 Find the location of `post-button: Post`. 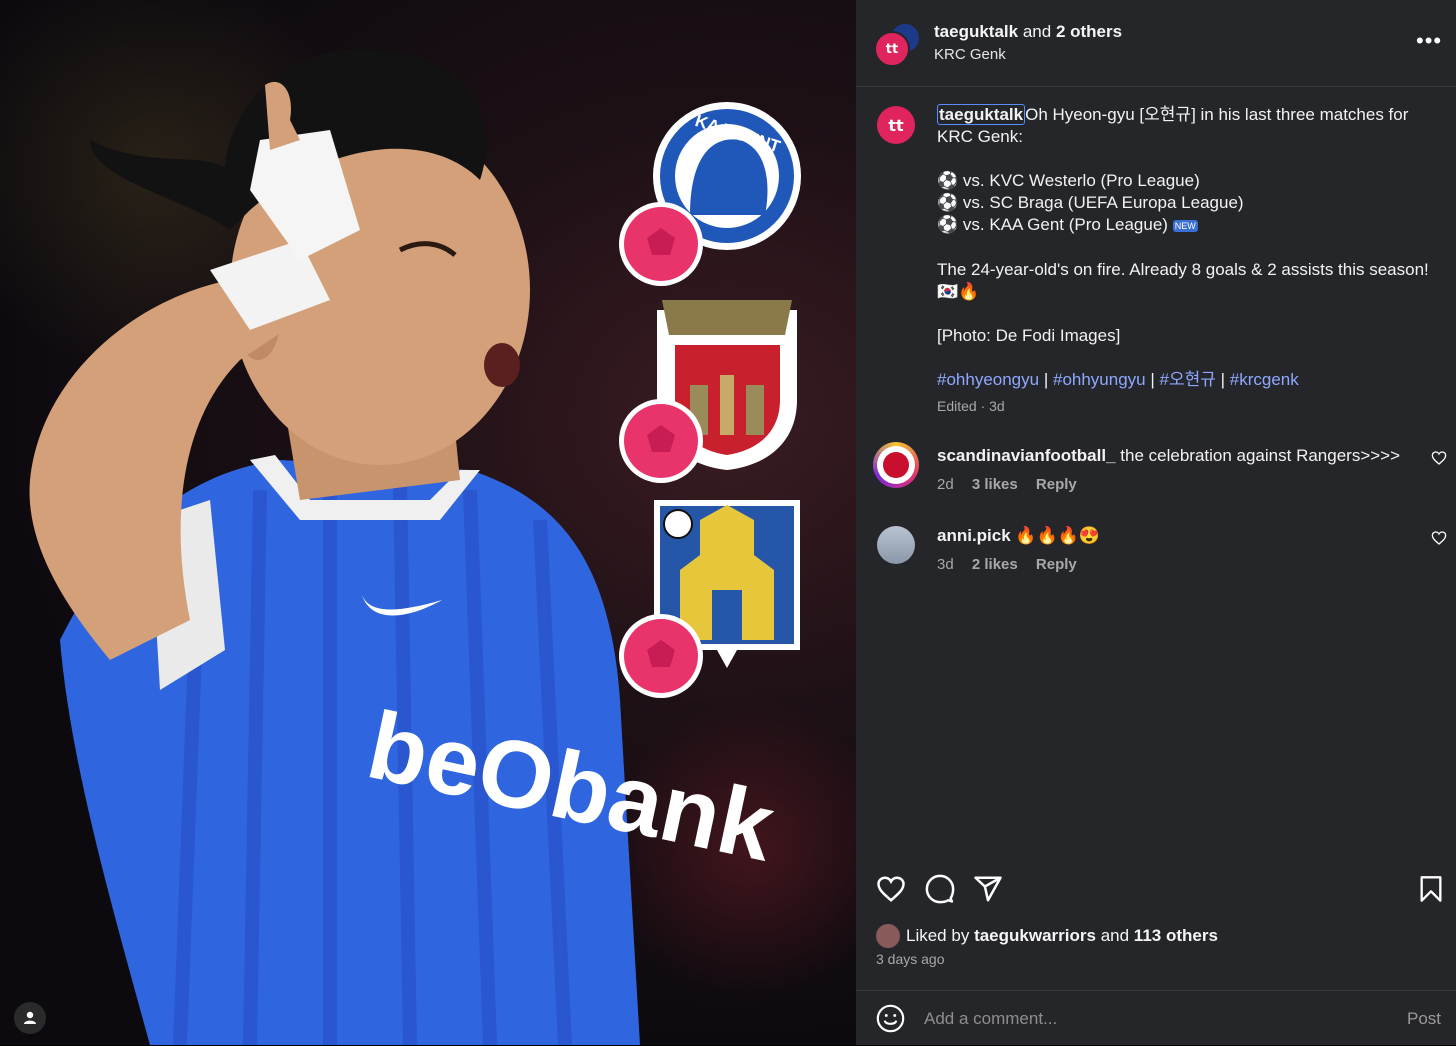

post-button: Post is located at coordinates (1424, 1019).